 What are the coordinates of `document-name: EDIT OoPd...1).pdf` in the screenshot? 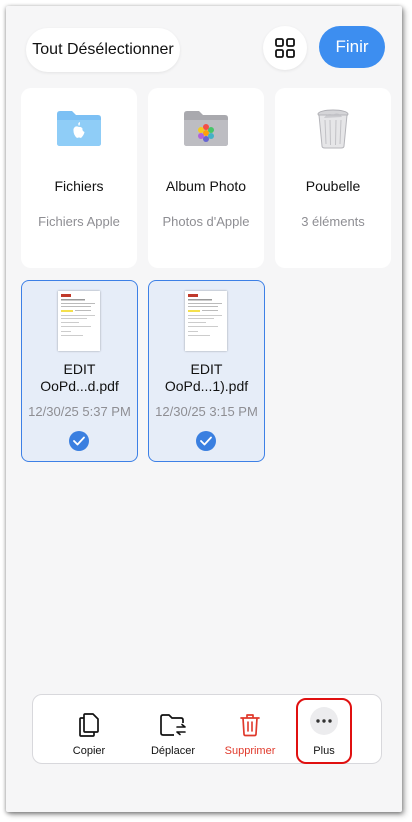 It's located at (206, 377).